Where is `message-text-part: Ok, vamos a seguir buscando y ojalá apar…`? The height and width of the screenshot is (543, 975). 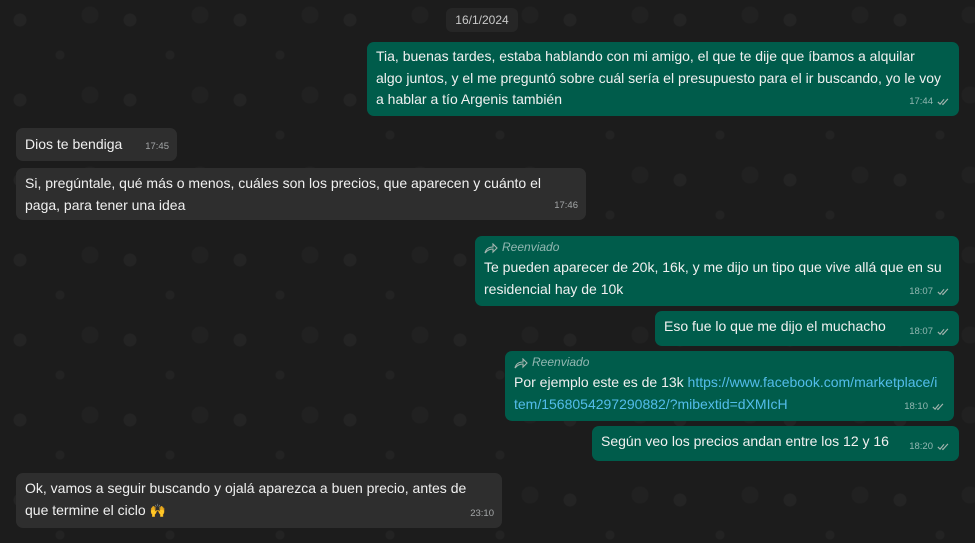 message-text-part: Ok, vamos a seguir buscando y ojalá apar… is located at coordinates (246, 499).